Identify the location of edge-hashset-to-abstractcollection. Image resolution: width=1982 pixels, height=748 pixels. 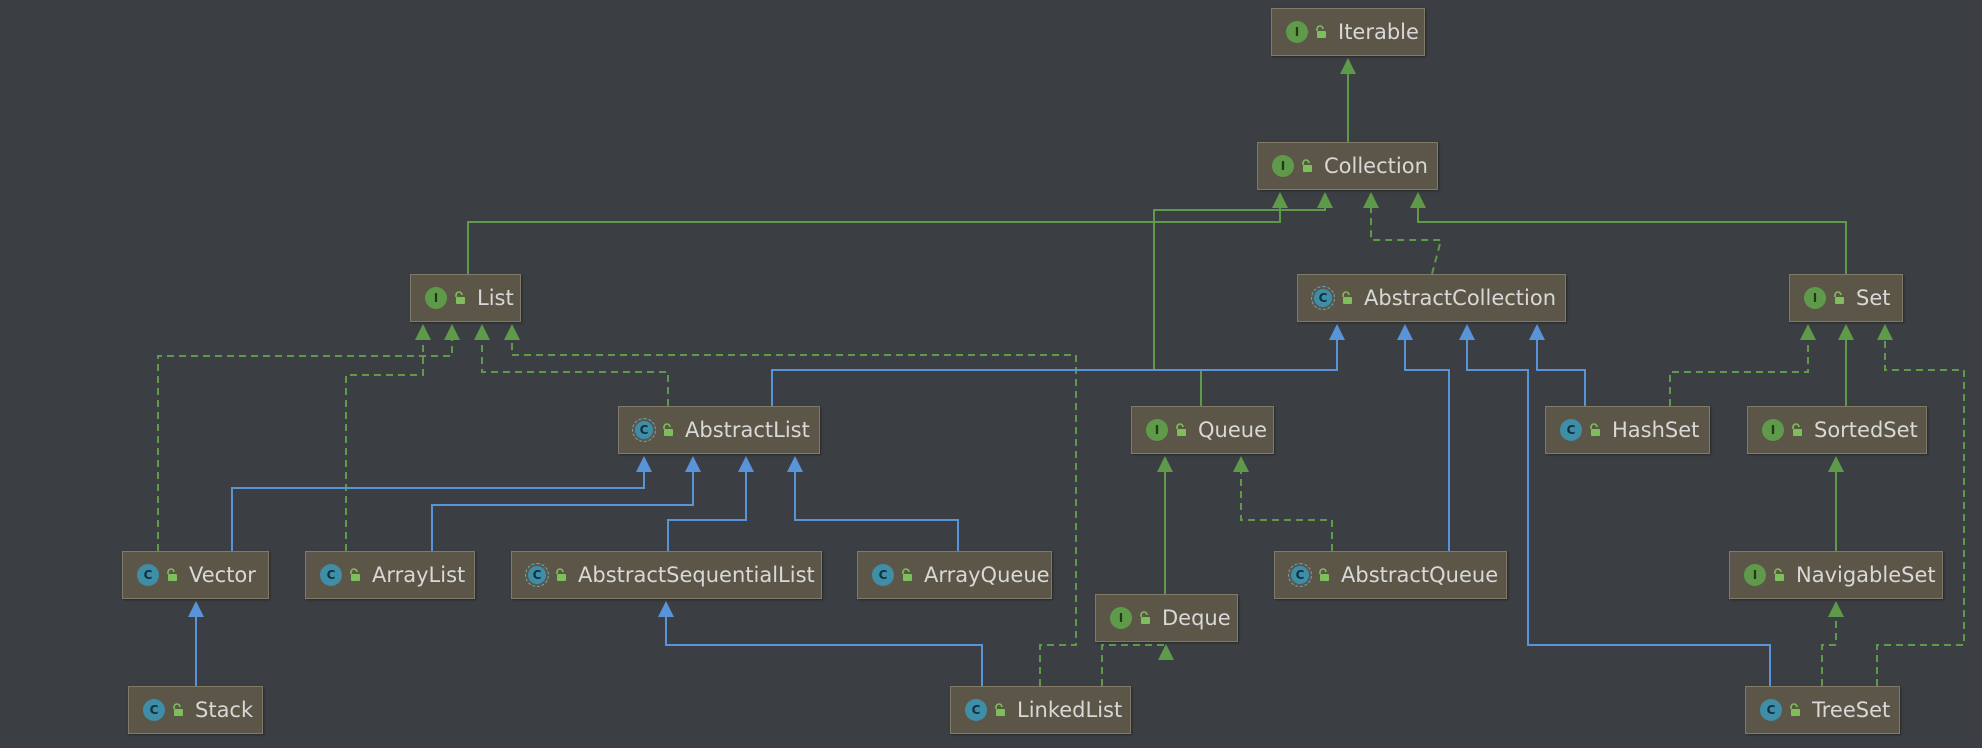
(1557, 365).